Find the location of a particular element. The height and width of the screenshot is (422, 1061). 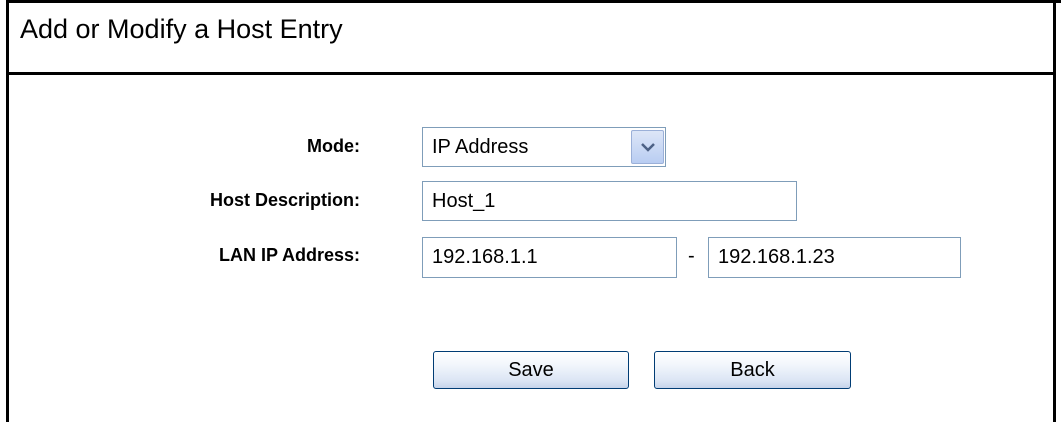

mode-select-arrow is located at coordinates (647, 147).